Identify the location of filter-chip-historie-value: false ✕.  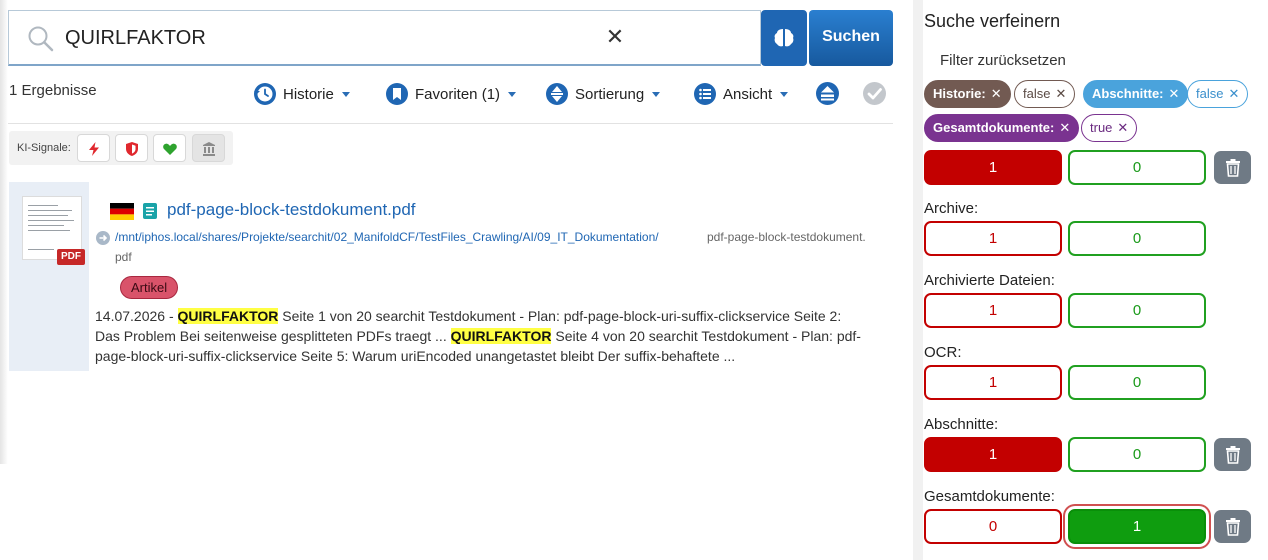
(1045, 94).